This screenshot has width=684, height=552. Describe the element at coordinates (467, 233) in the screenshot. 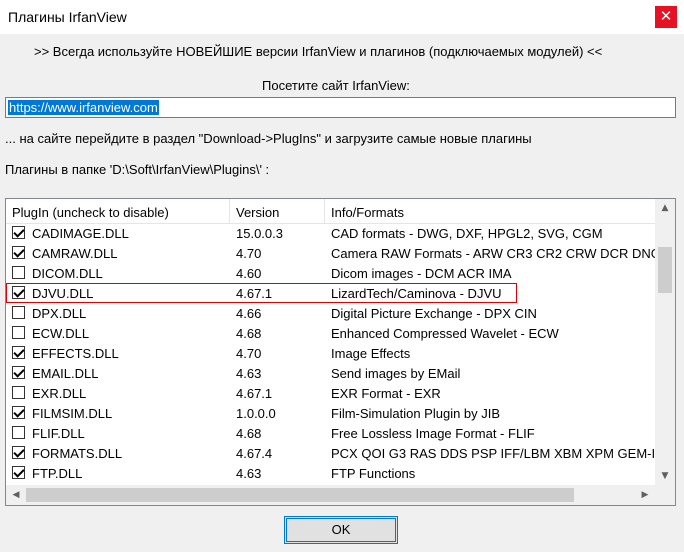

I see `plugin-info: CAD formats - DWG, DXF, HPGL2, SVG, CGM` at that location.